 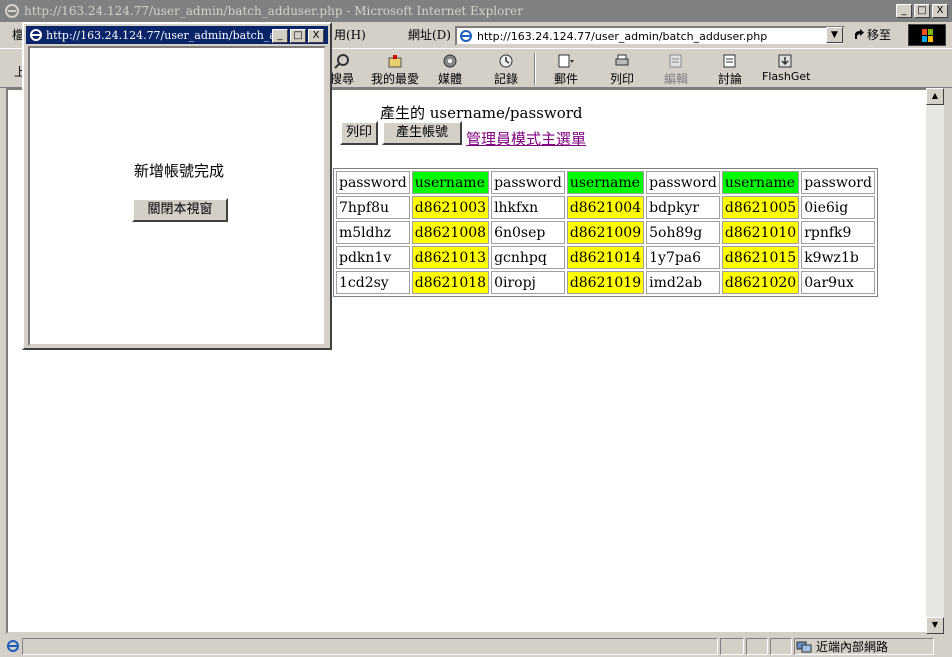 I want to click on username-cell: d8621018, so click(x=450, y=282).